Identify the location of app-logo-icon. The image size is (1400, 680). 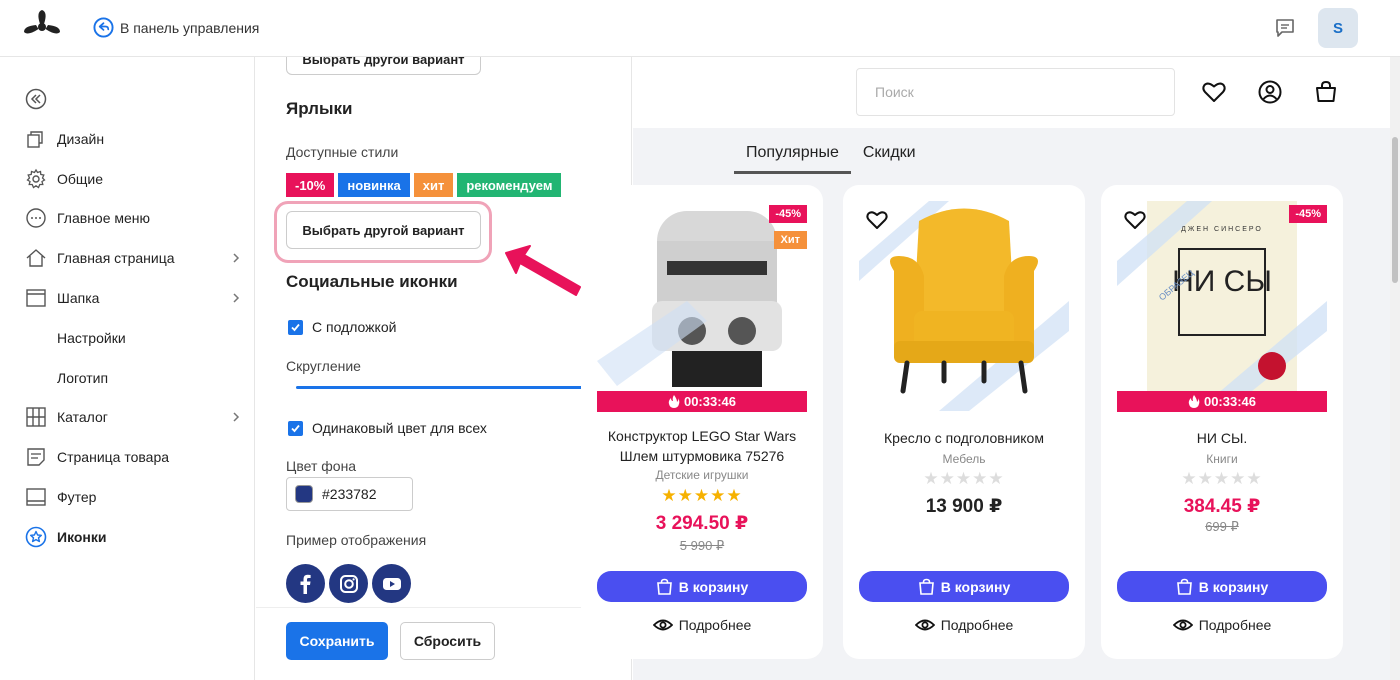
(42, 28).